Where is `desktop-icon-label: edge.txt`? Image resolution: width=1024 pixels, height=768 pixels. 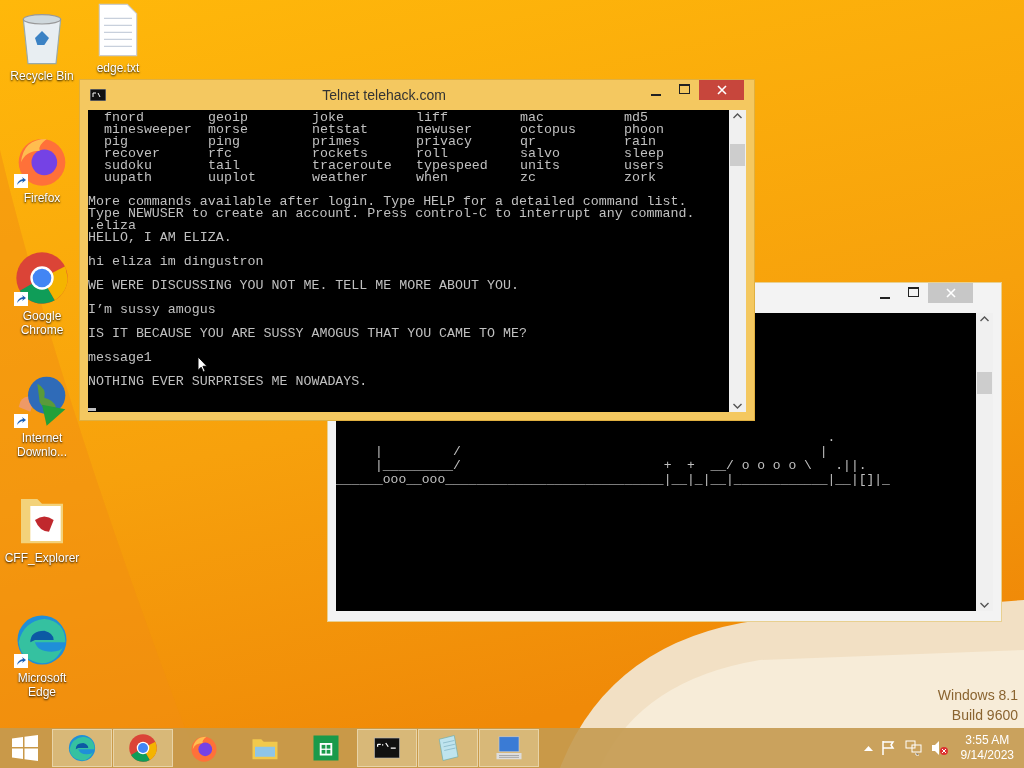
desktop-icon-label: edge.txt is located at coordinates (118, 68).